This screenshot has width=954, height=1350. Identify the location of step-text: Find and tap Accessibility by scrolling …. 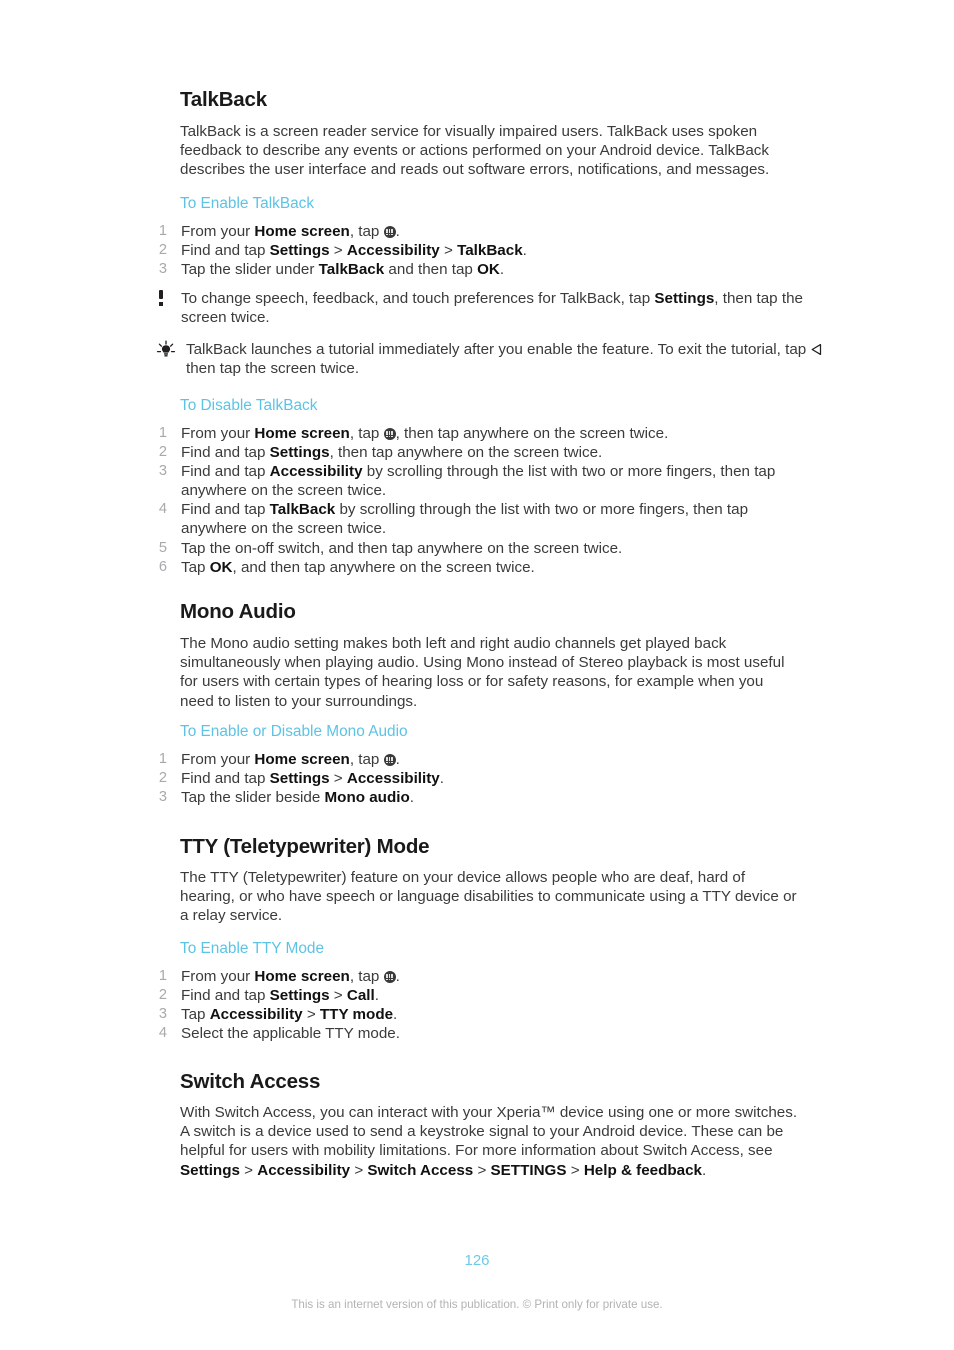
(478, 481).